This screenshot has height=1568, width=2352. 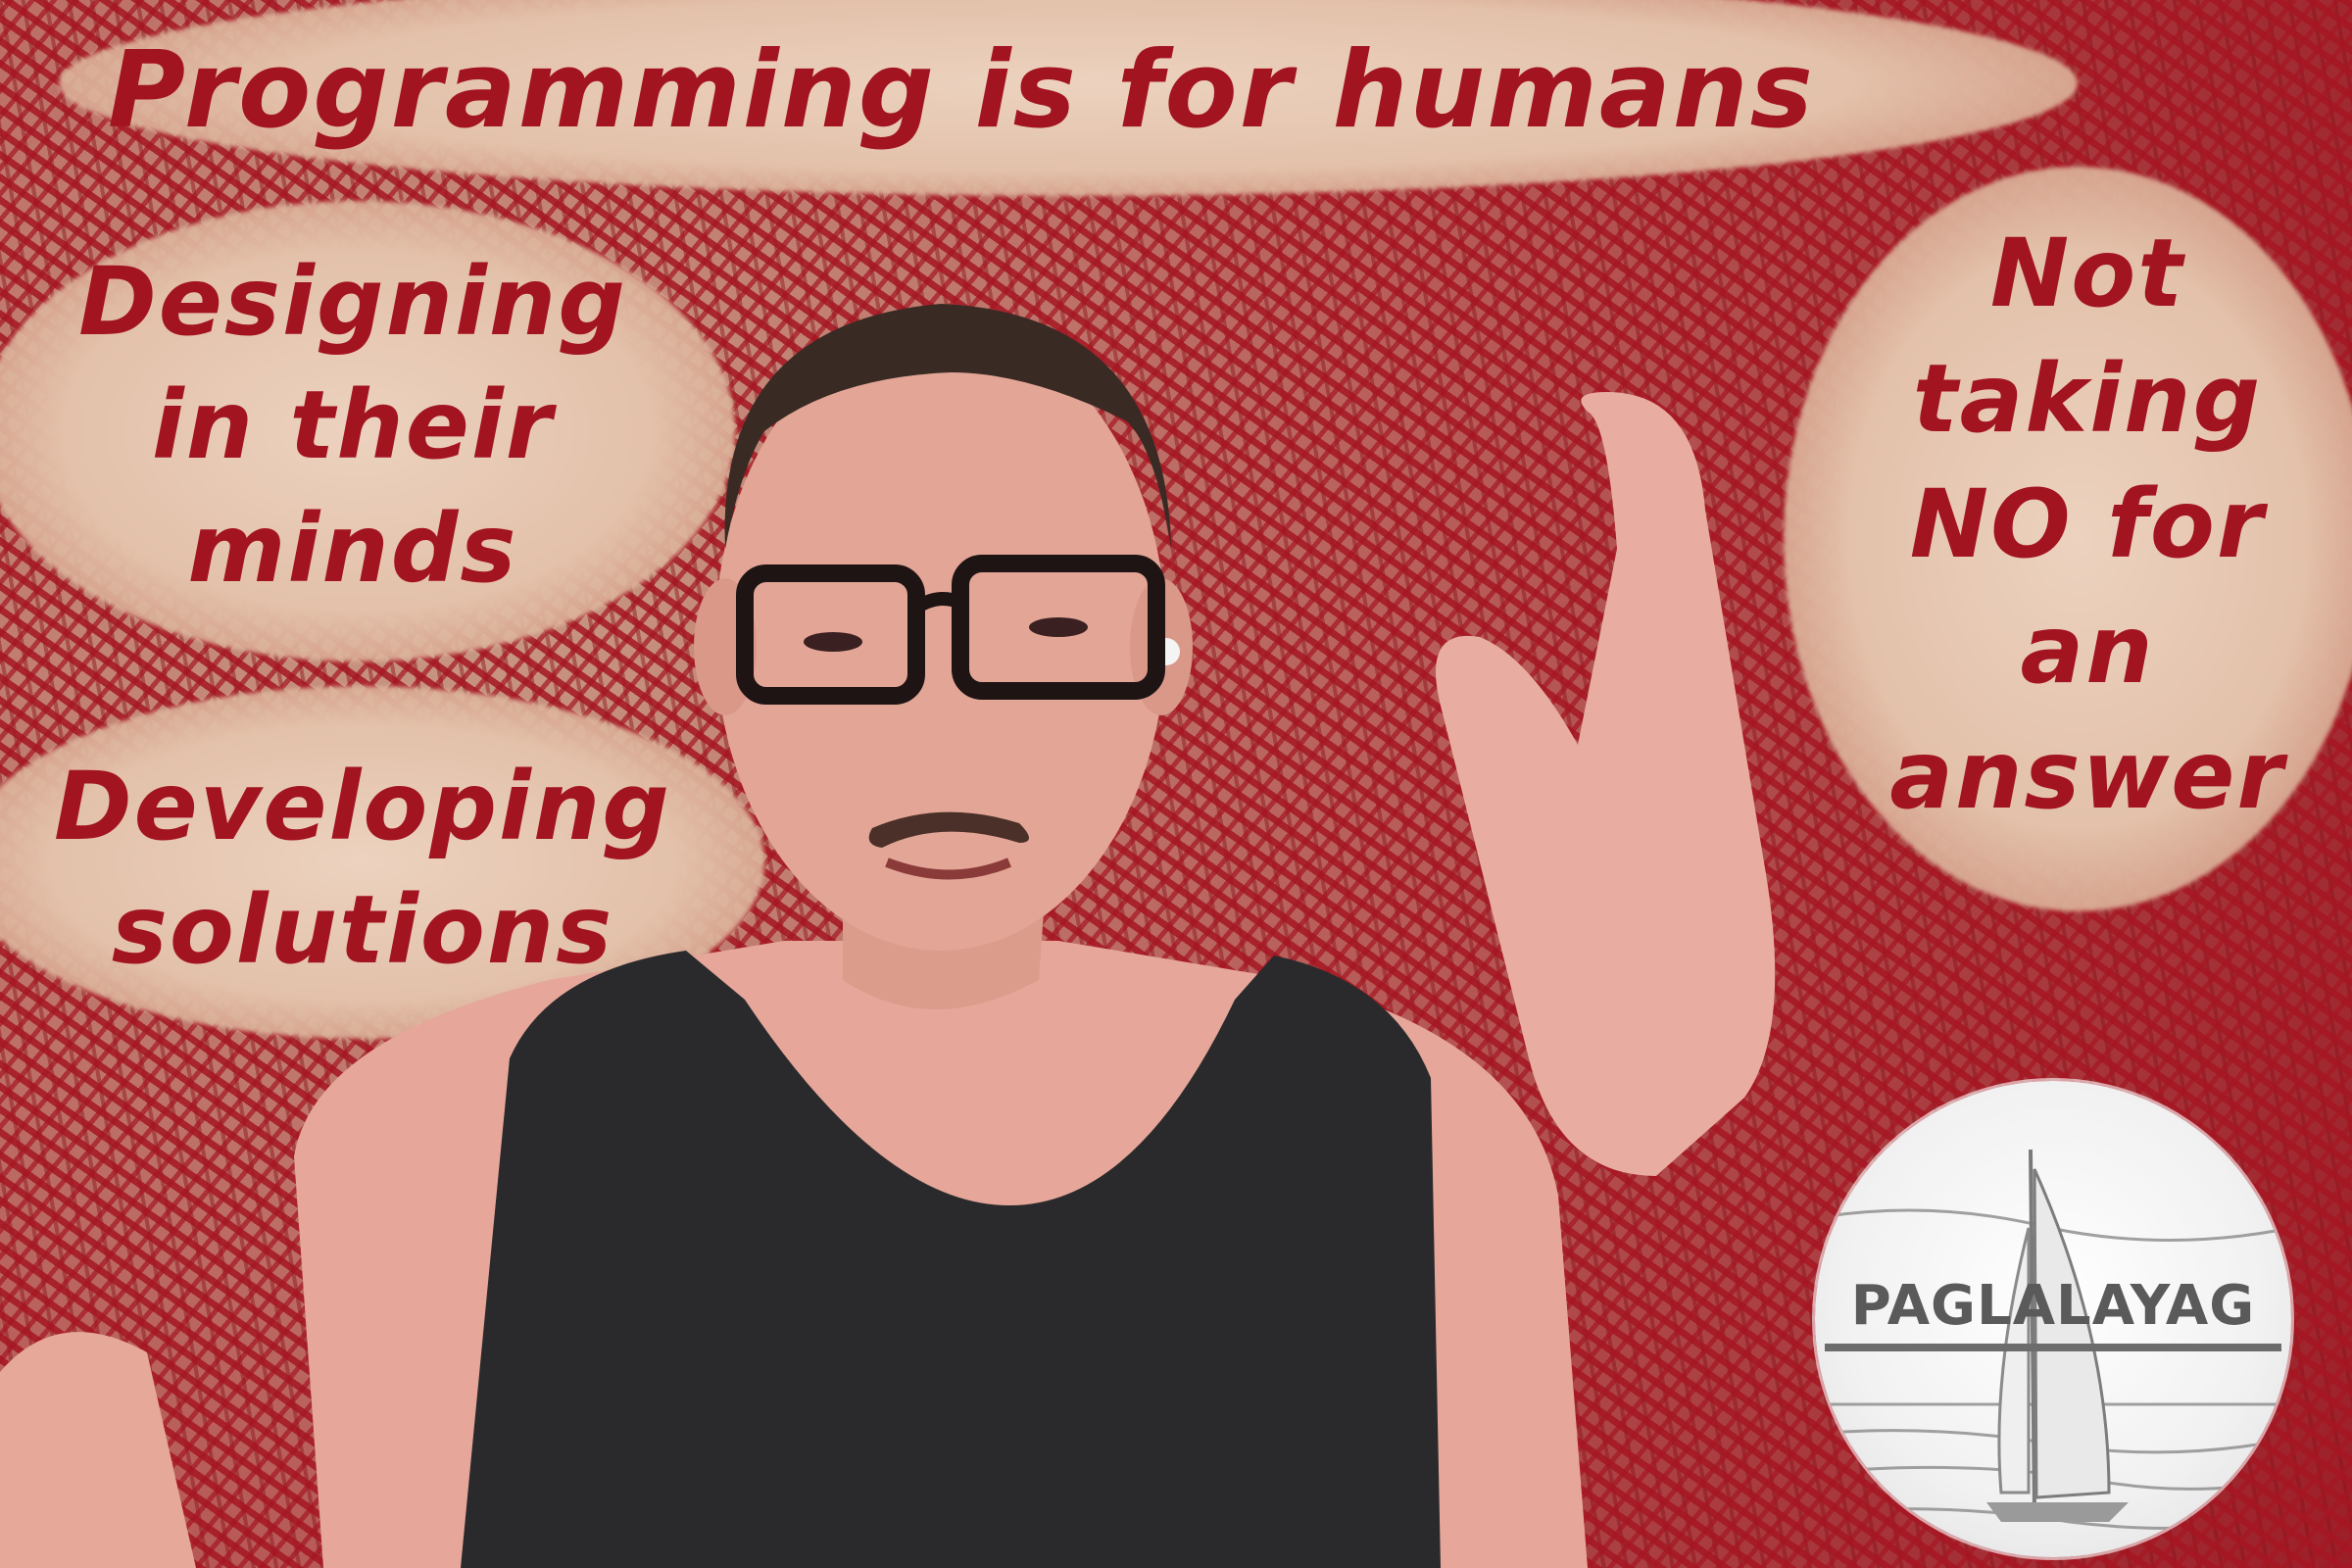 I want to click on caption-line: an, so click(x=2087, y=650).